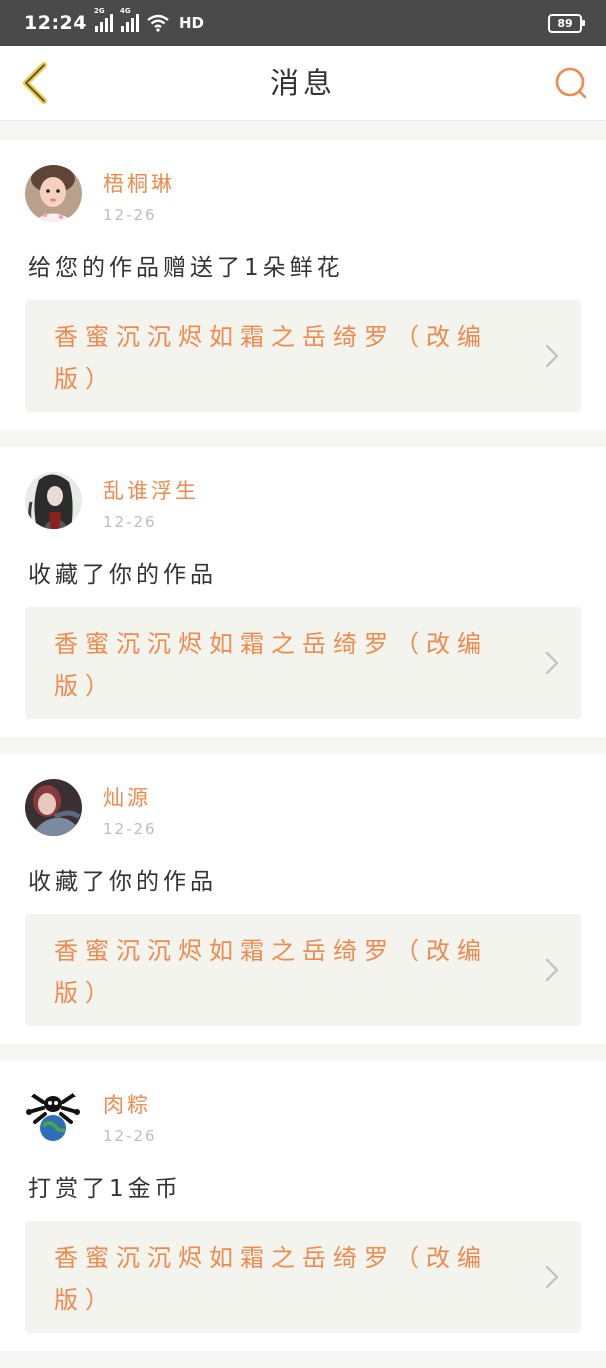  I want to click on wifi-icon, so click(158, 23).